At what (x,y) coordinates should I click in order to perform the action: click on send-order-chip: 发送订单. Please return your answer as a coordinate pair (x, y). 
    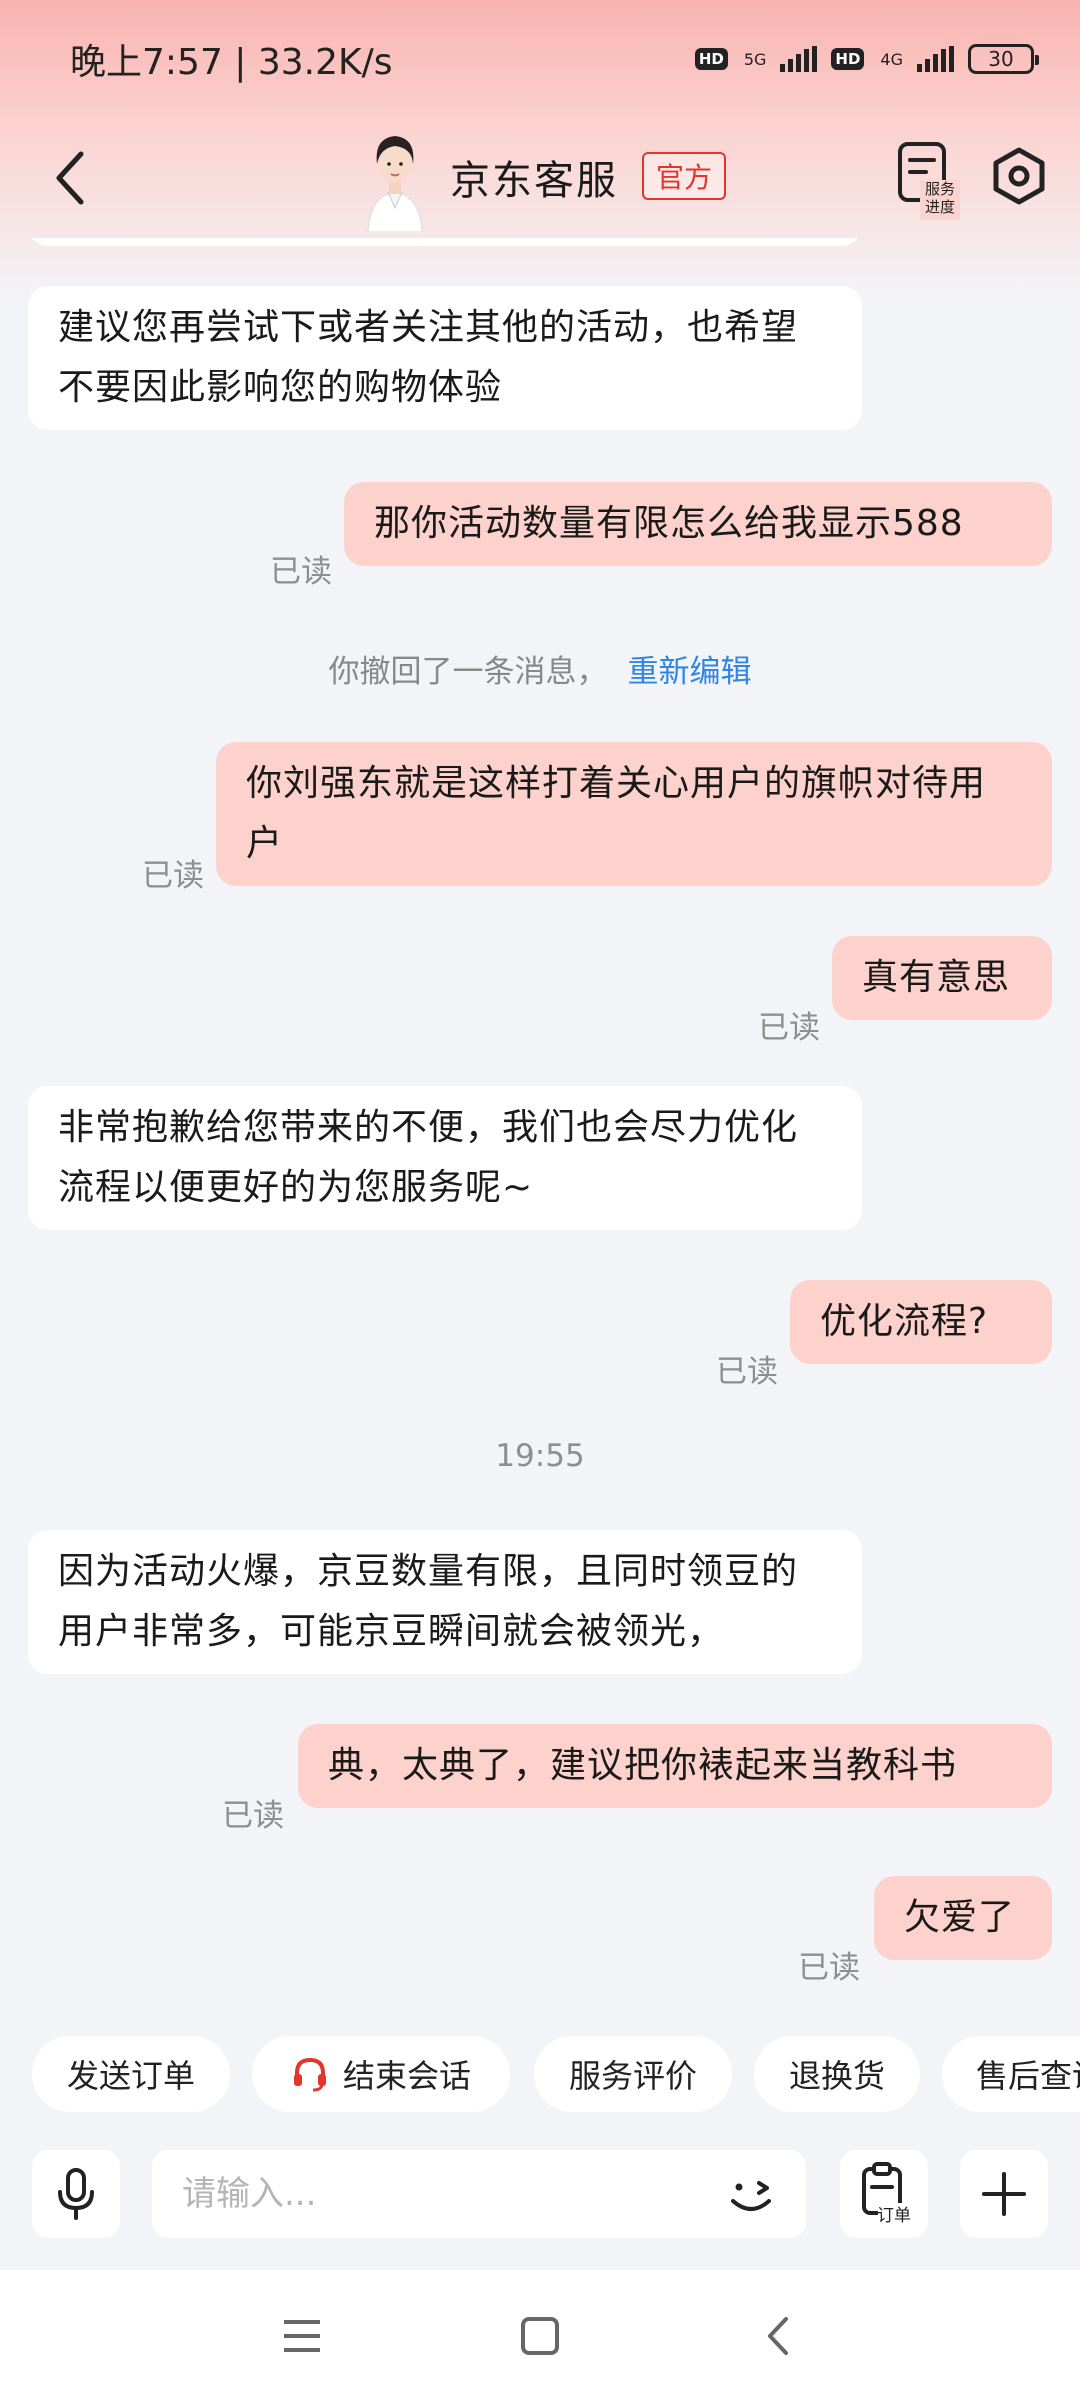
    Looking at the image, I should click on (131, 2074).